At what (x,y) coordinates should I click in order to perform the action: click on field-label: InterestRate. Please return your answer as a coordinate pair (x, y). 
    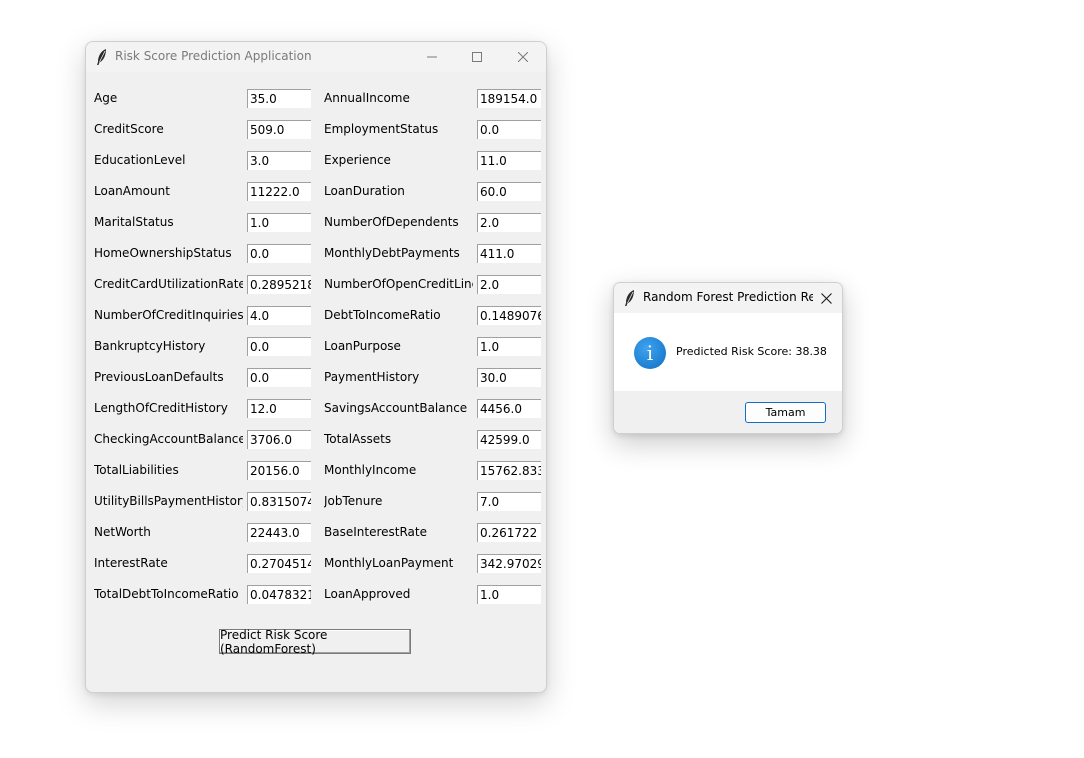
    Looking at the image, I should click on (131, 563).